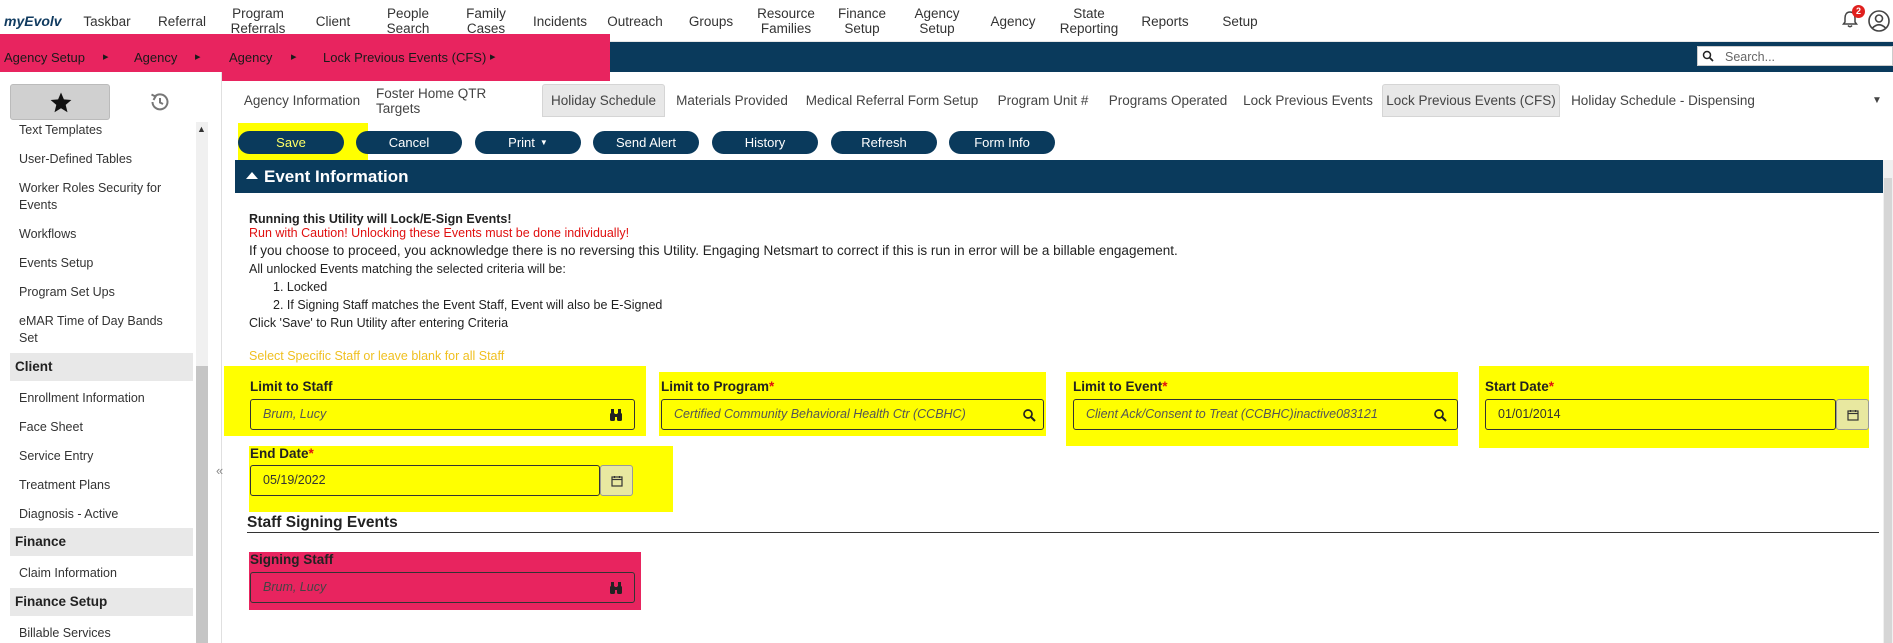 The height and width of the screenshot is (643, 1893). What do you see at coordinates (99, 456) in the screenshot?
I see `sidebar-item-service-entry: Service Entry` at bounding box center [99, 456].